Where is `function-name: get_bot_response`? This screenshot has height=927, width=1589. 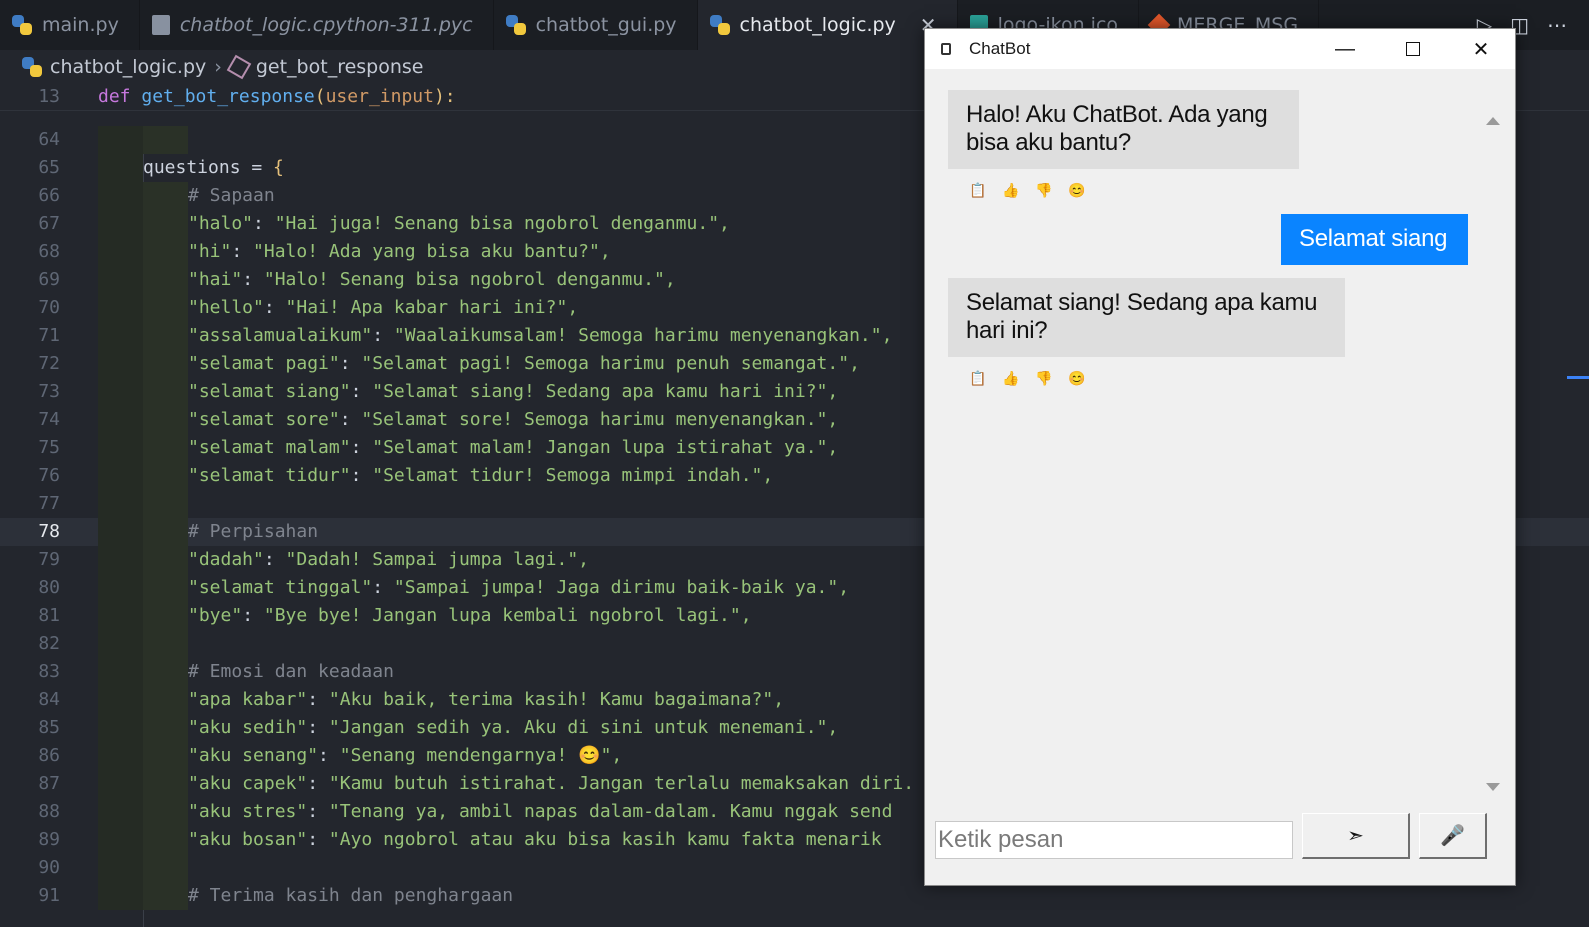
function-name: get_bot_response is located at coordinates (228, 96).